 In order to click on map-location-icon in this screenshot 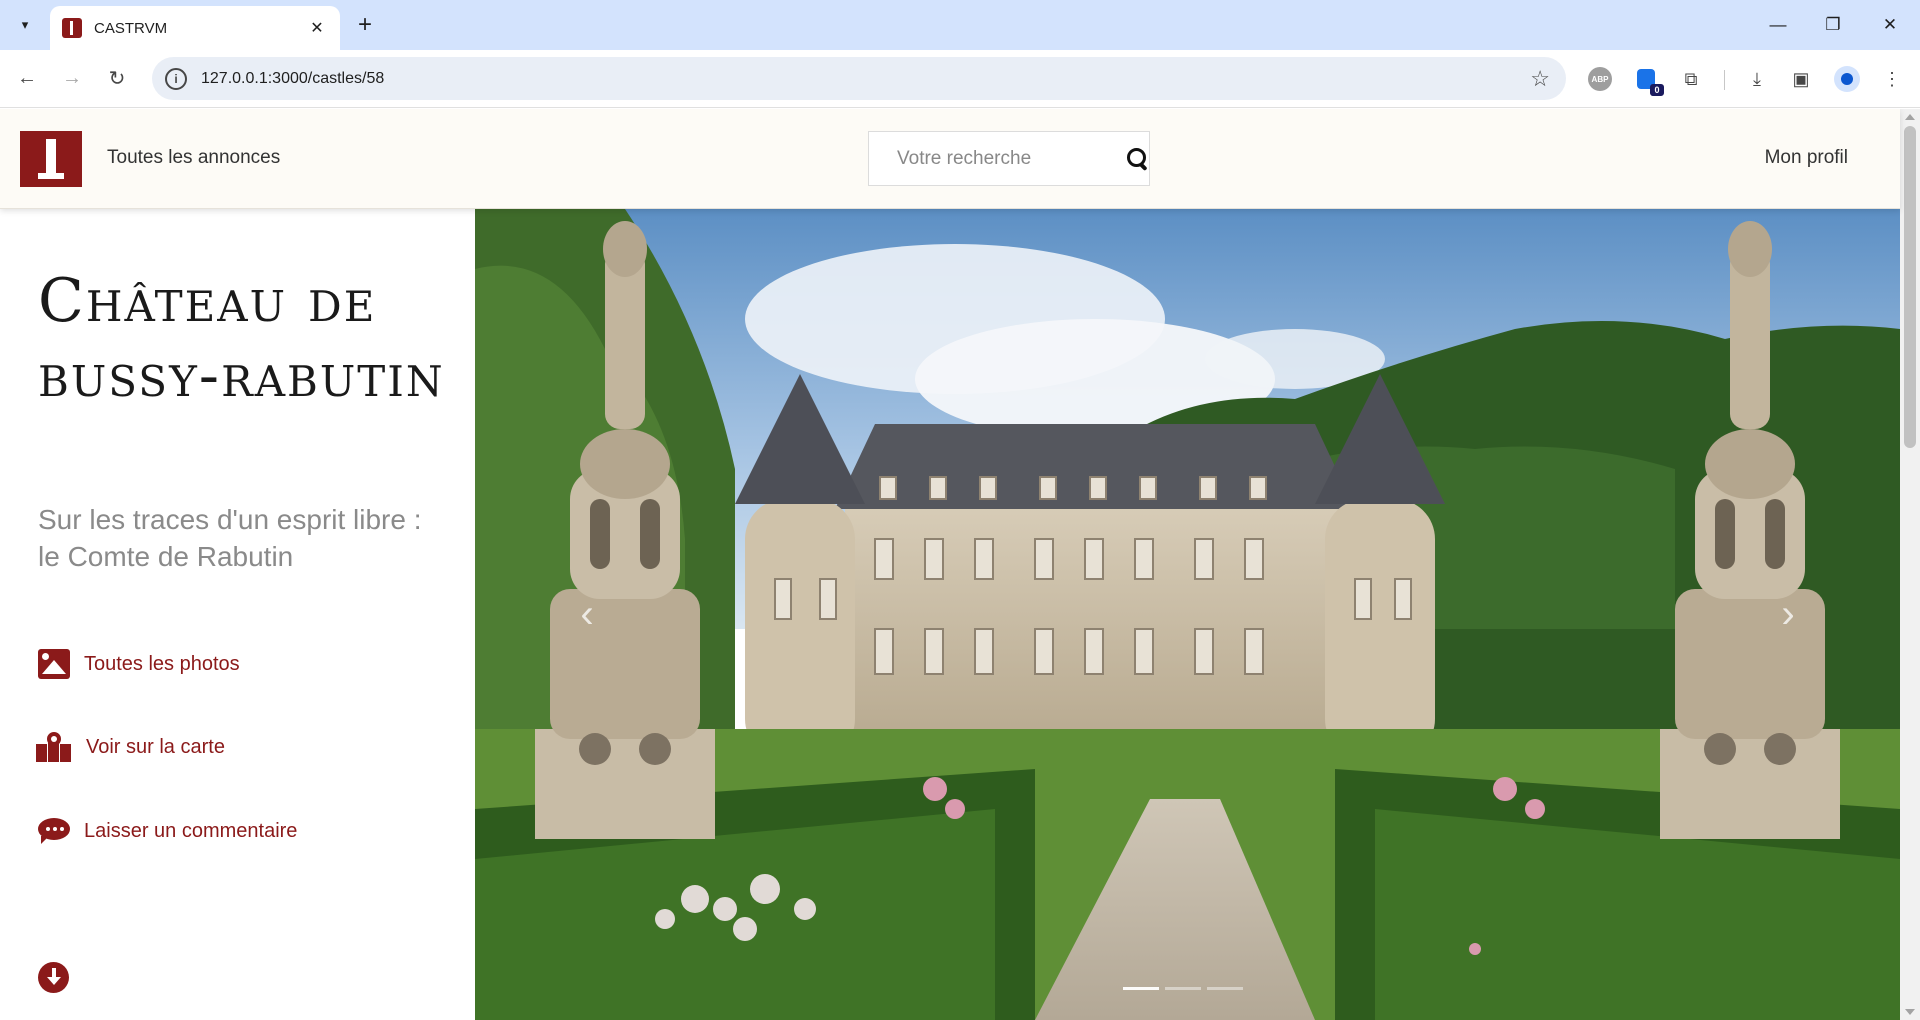, I will do `click(54, 745)`.